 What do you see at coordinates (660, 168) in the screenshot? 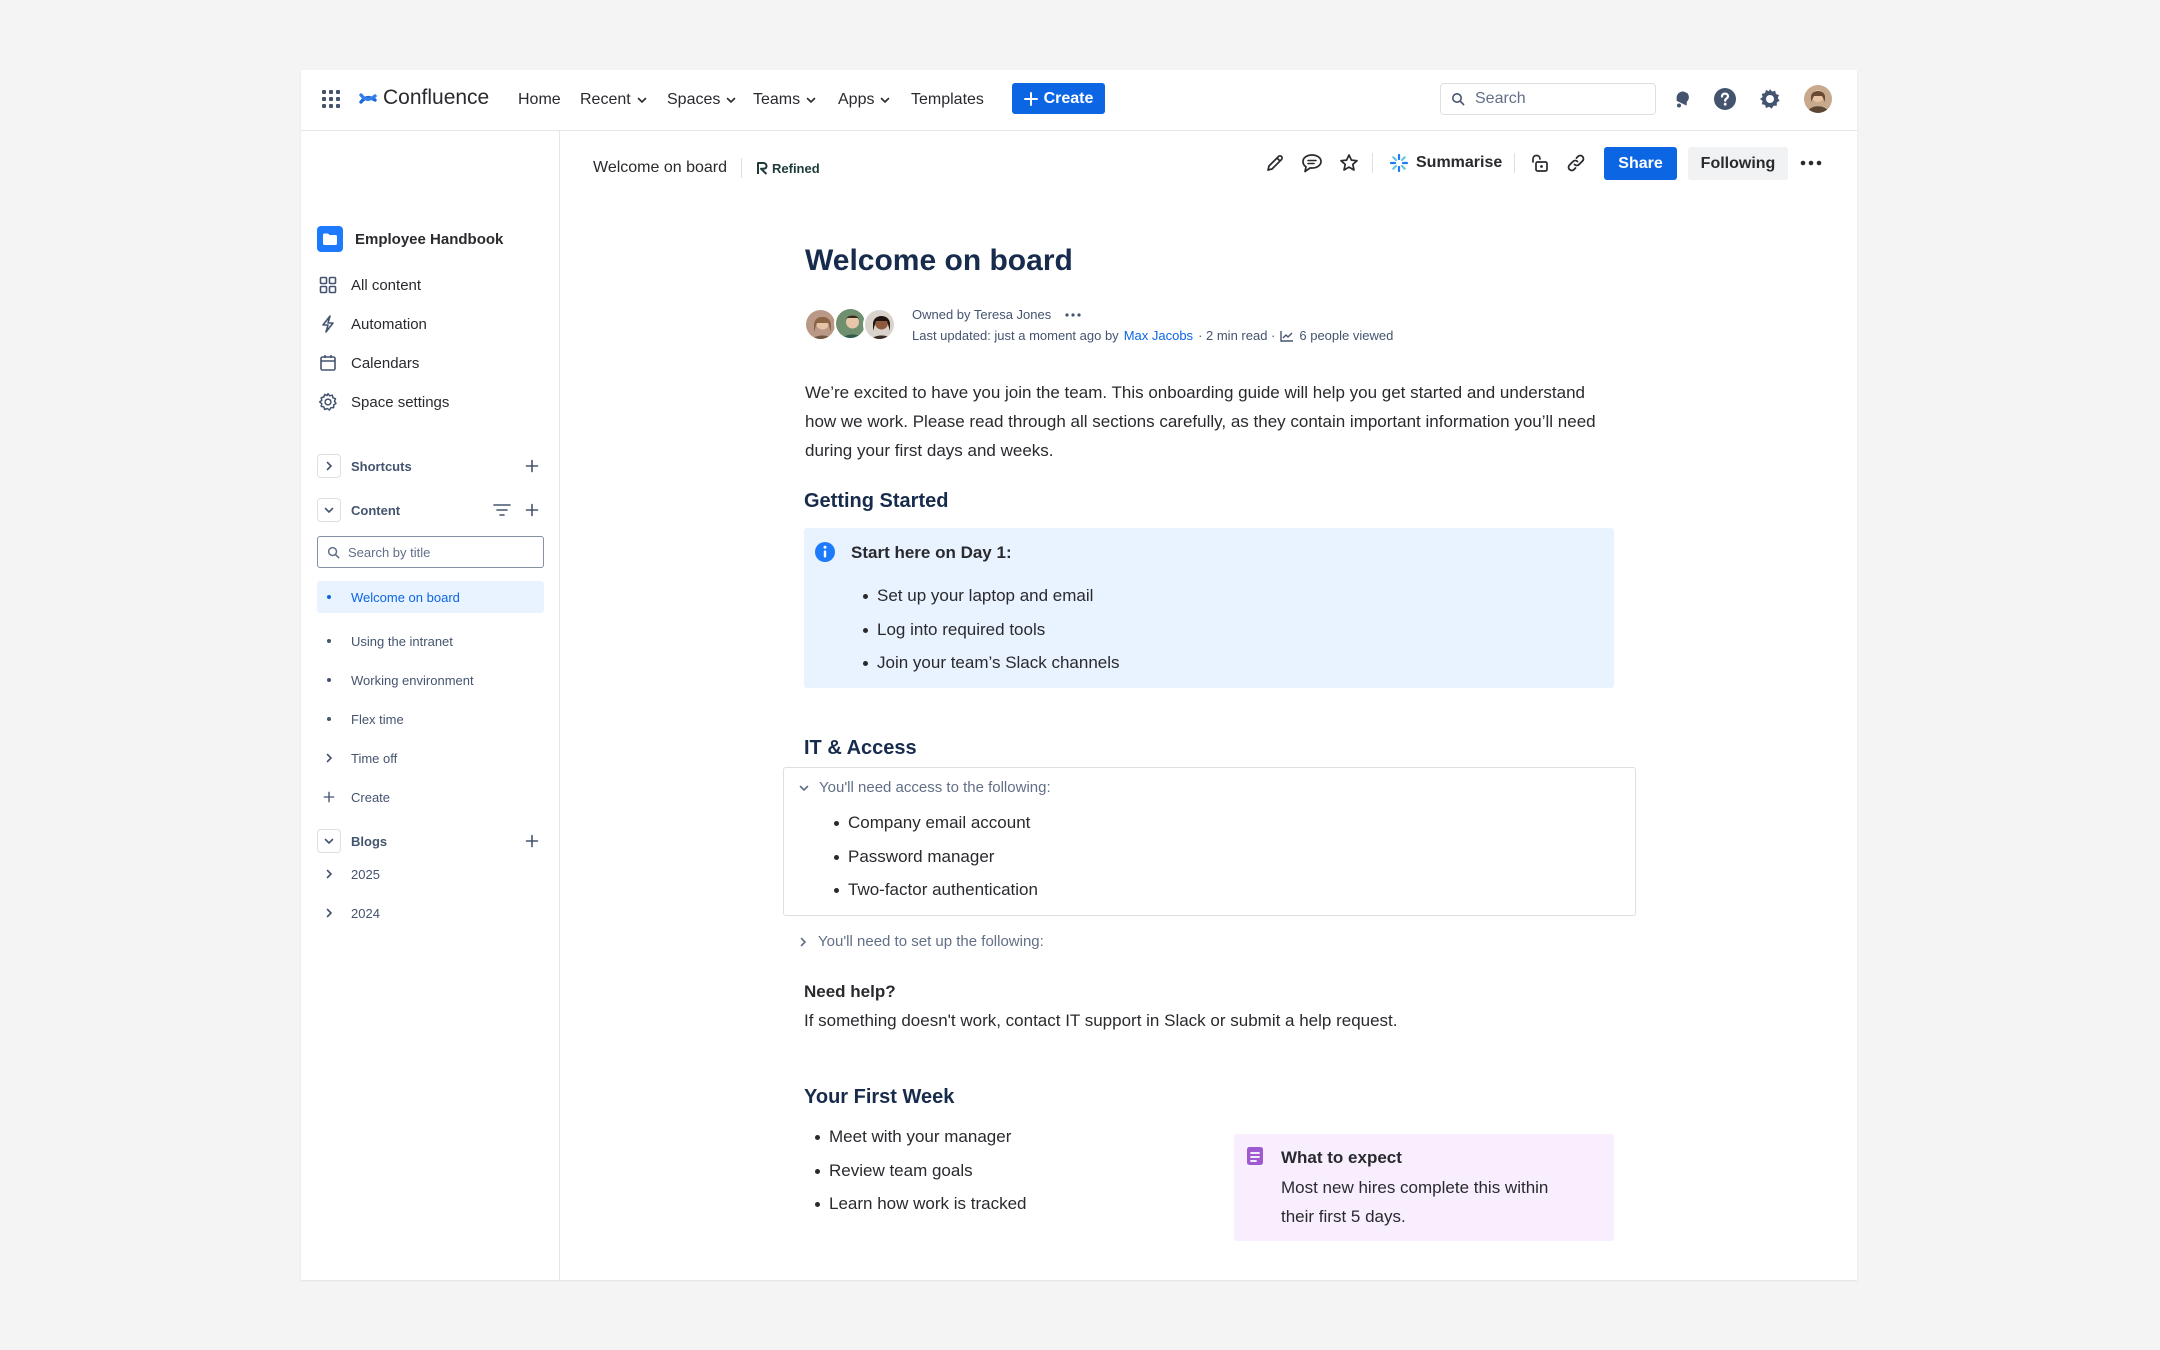
I see `breadcrumb-page: Welcome on board` at bounding box center [660, 168].